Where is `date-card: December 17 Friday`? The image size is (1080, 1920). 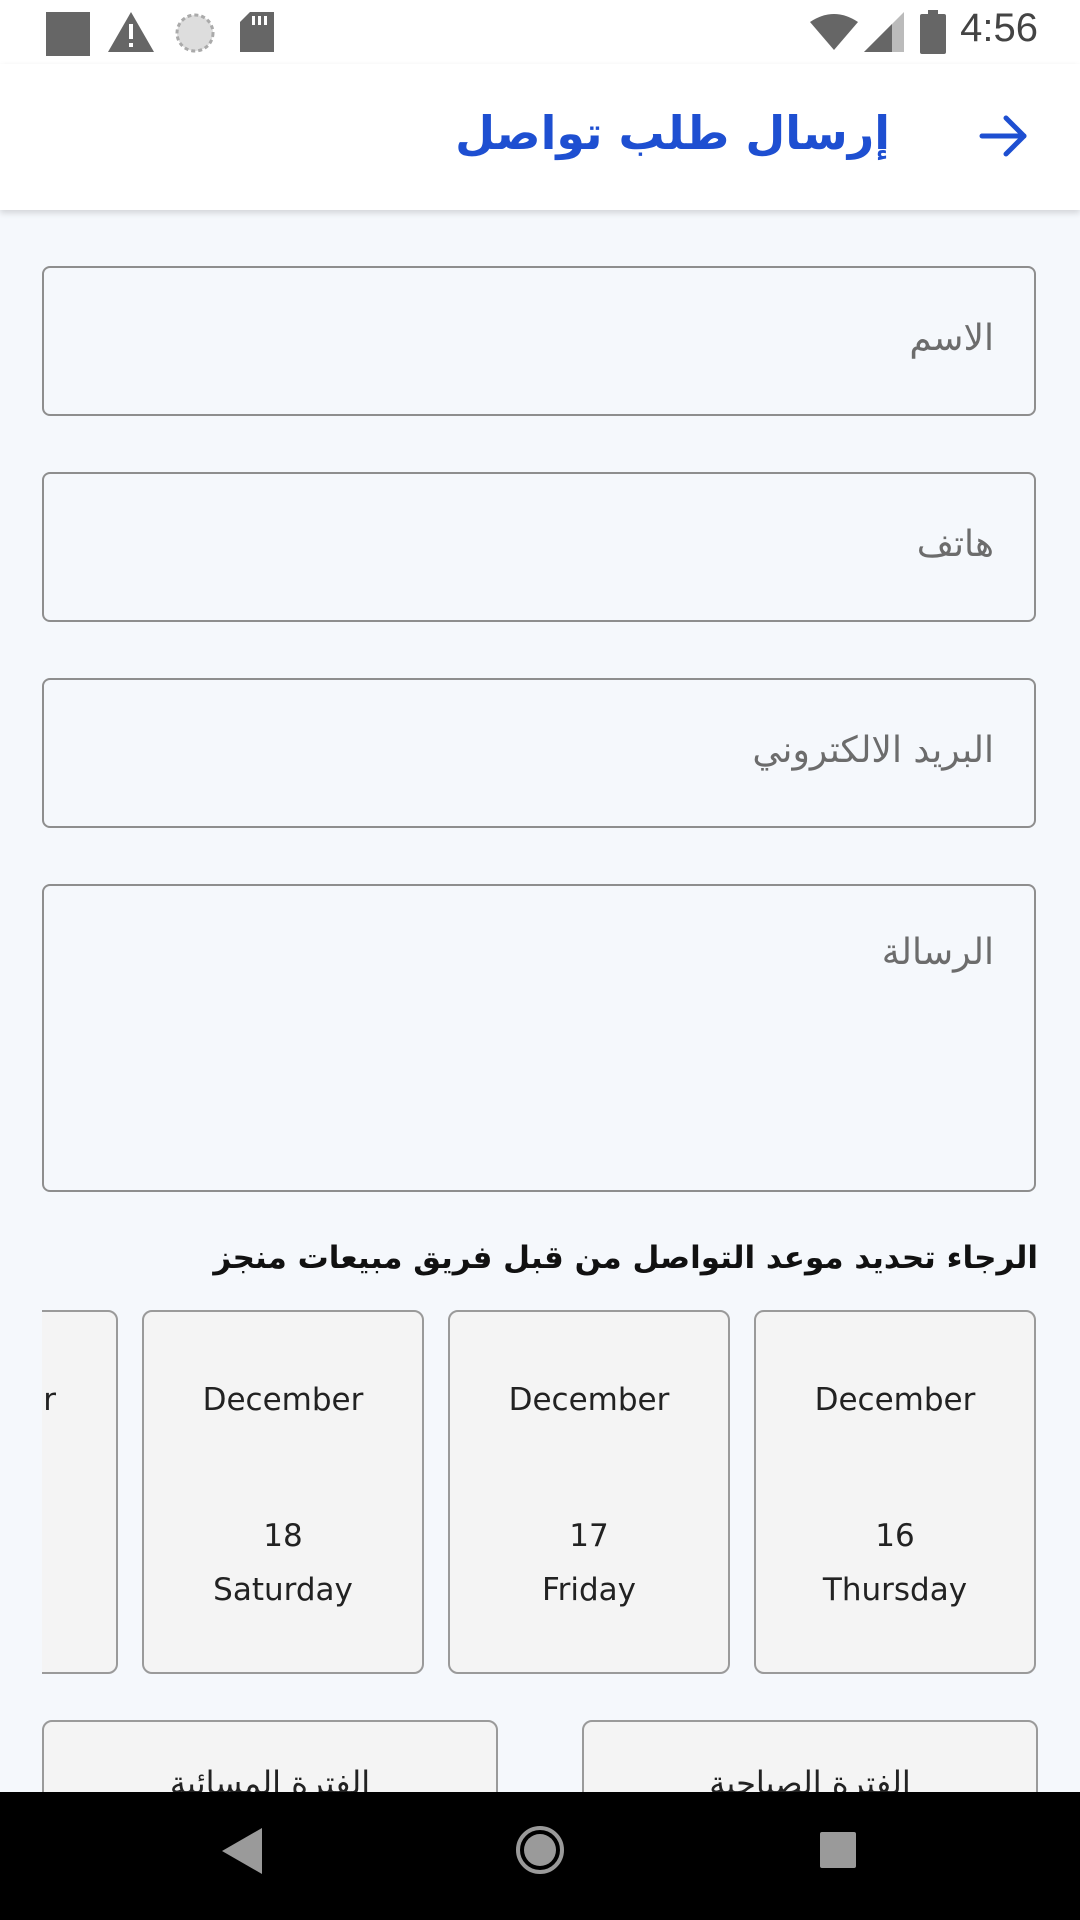
date-card: December 17 Friday is located at coordinates (589, 1492).